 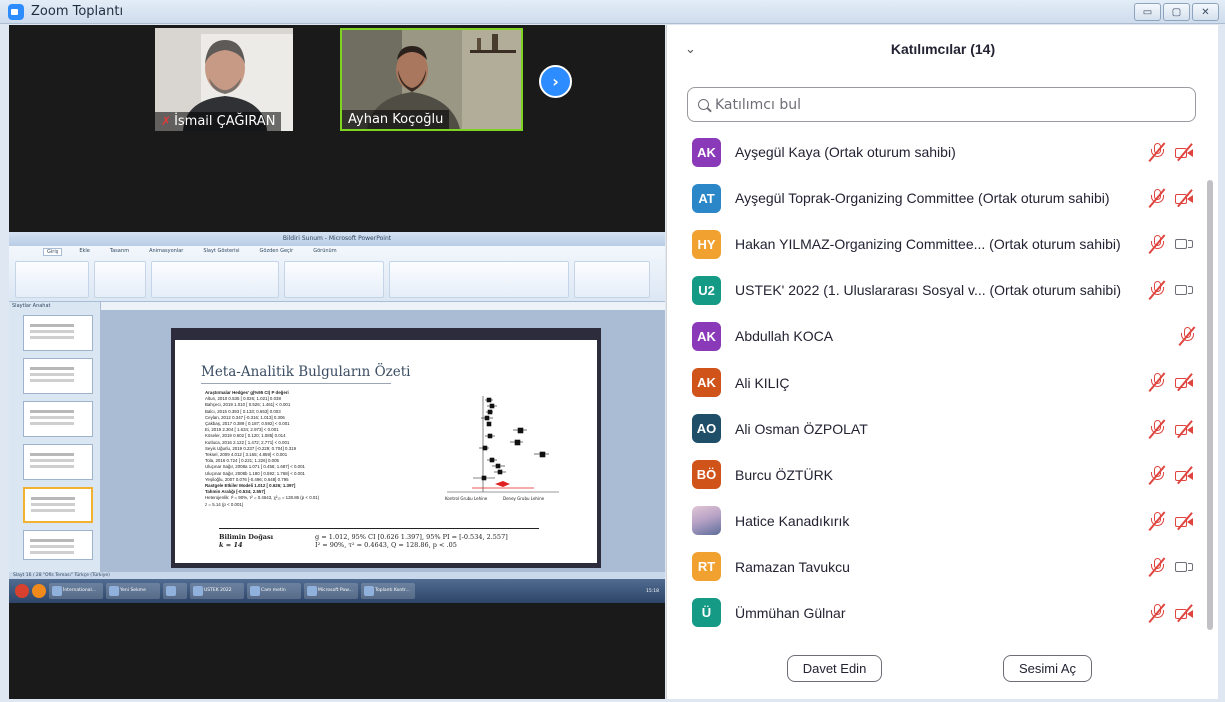 What do you see at coordinates (218, 121) in the screenshot?
I see `tile-name-label: ✗ İsmail ÇAĞIRAN` at bounding box center [218, 121].